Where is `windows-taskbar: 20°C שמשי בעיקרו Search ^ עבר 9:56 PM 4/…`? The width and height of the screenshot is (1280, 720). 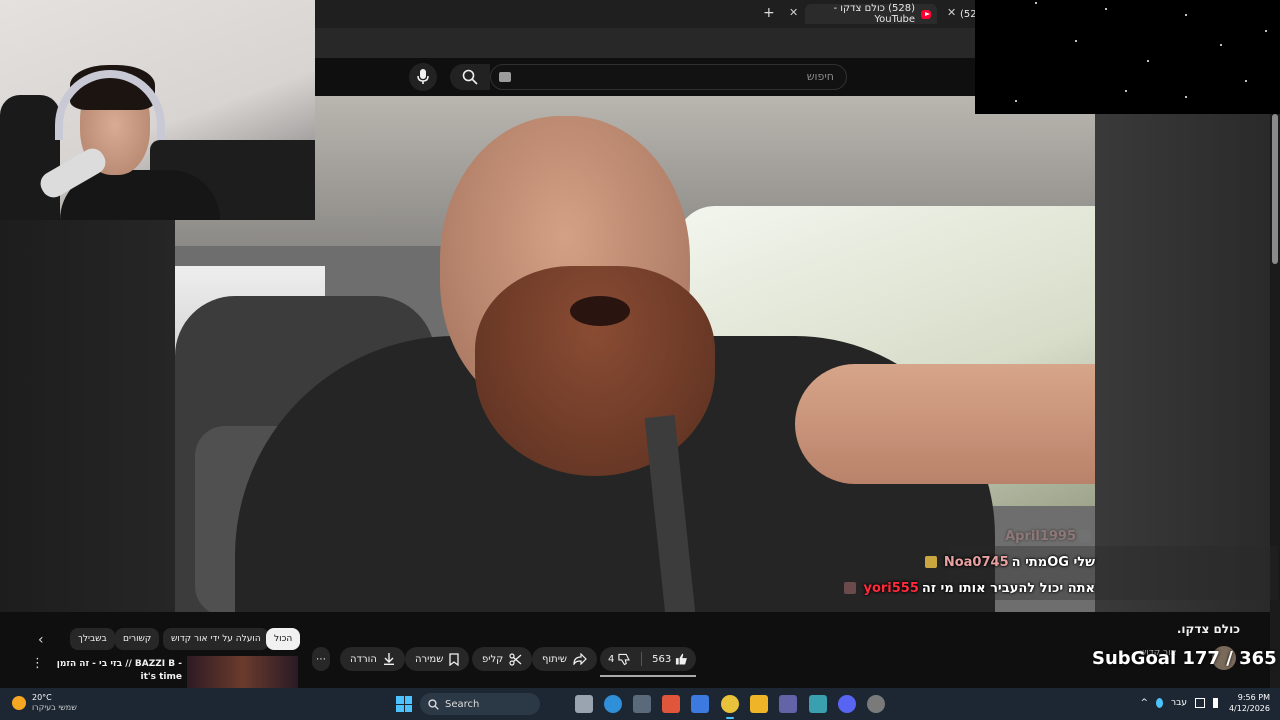
windows-taskbar: 20°C שמשי בעיקרו Search ^ עבר 9:56 PM 4/… is located at coordinates (640, 704).